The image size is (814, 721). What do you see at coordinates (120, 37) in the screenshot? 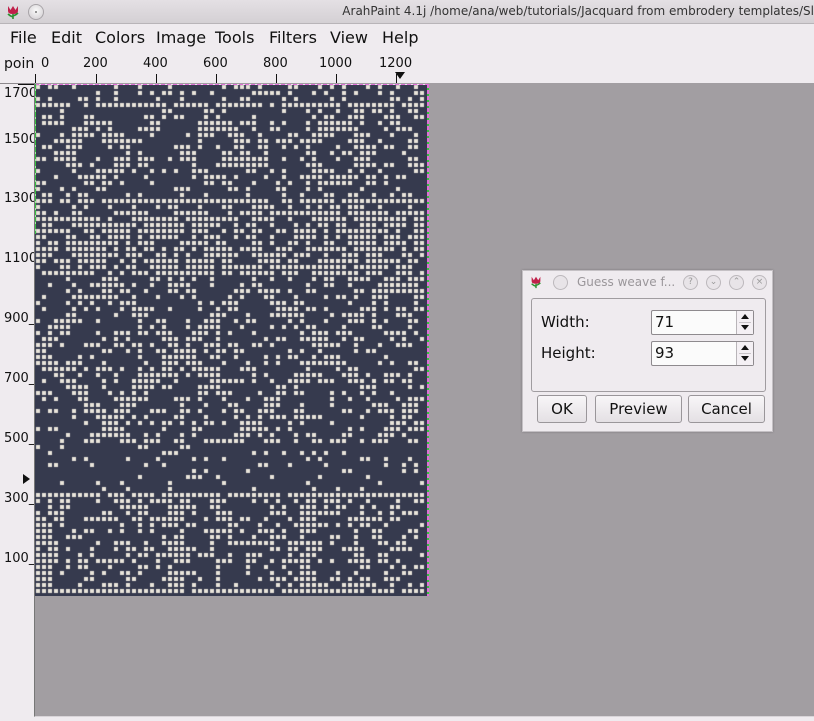
I see `menu-colors: Colors` at bounding box center [120, 37].